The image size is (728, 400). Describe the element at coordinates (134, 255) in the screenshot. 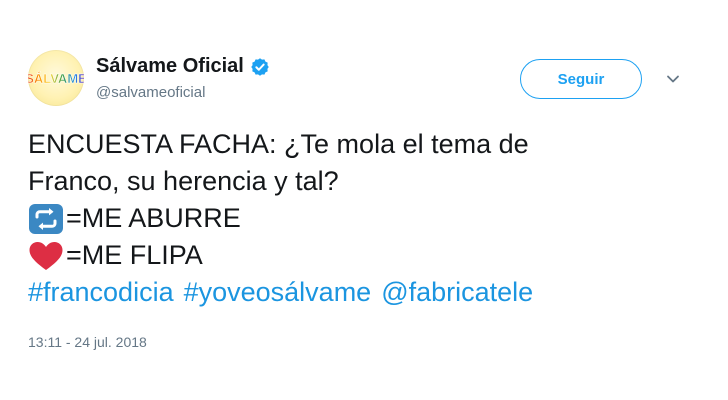

I see `poll-option-like-label: =ME FLIPA` at that location.